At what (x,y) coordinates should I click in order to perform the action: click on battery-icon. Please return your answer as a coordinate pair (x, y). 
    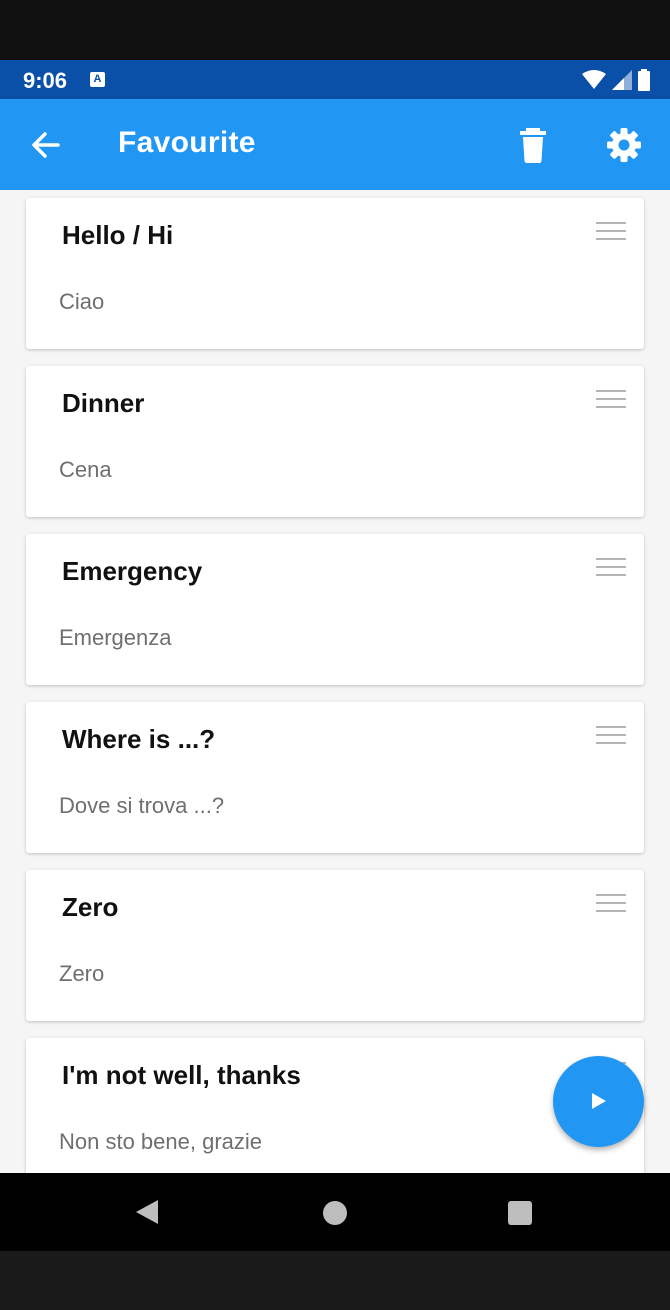
    Looking at the image, I should click on (644, 80).